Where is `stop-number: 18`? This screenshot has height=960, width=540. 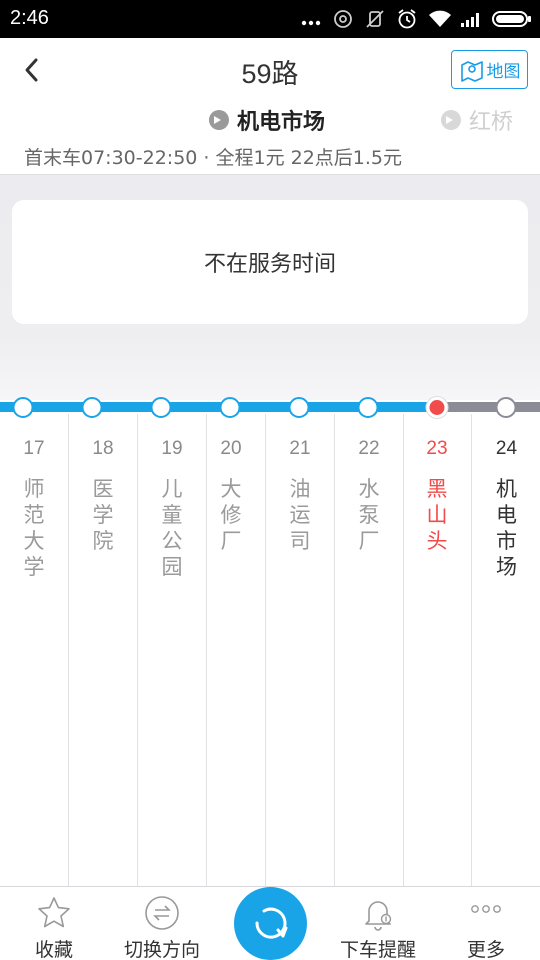 stop-number: 18 is located at coordinates (103, 448).